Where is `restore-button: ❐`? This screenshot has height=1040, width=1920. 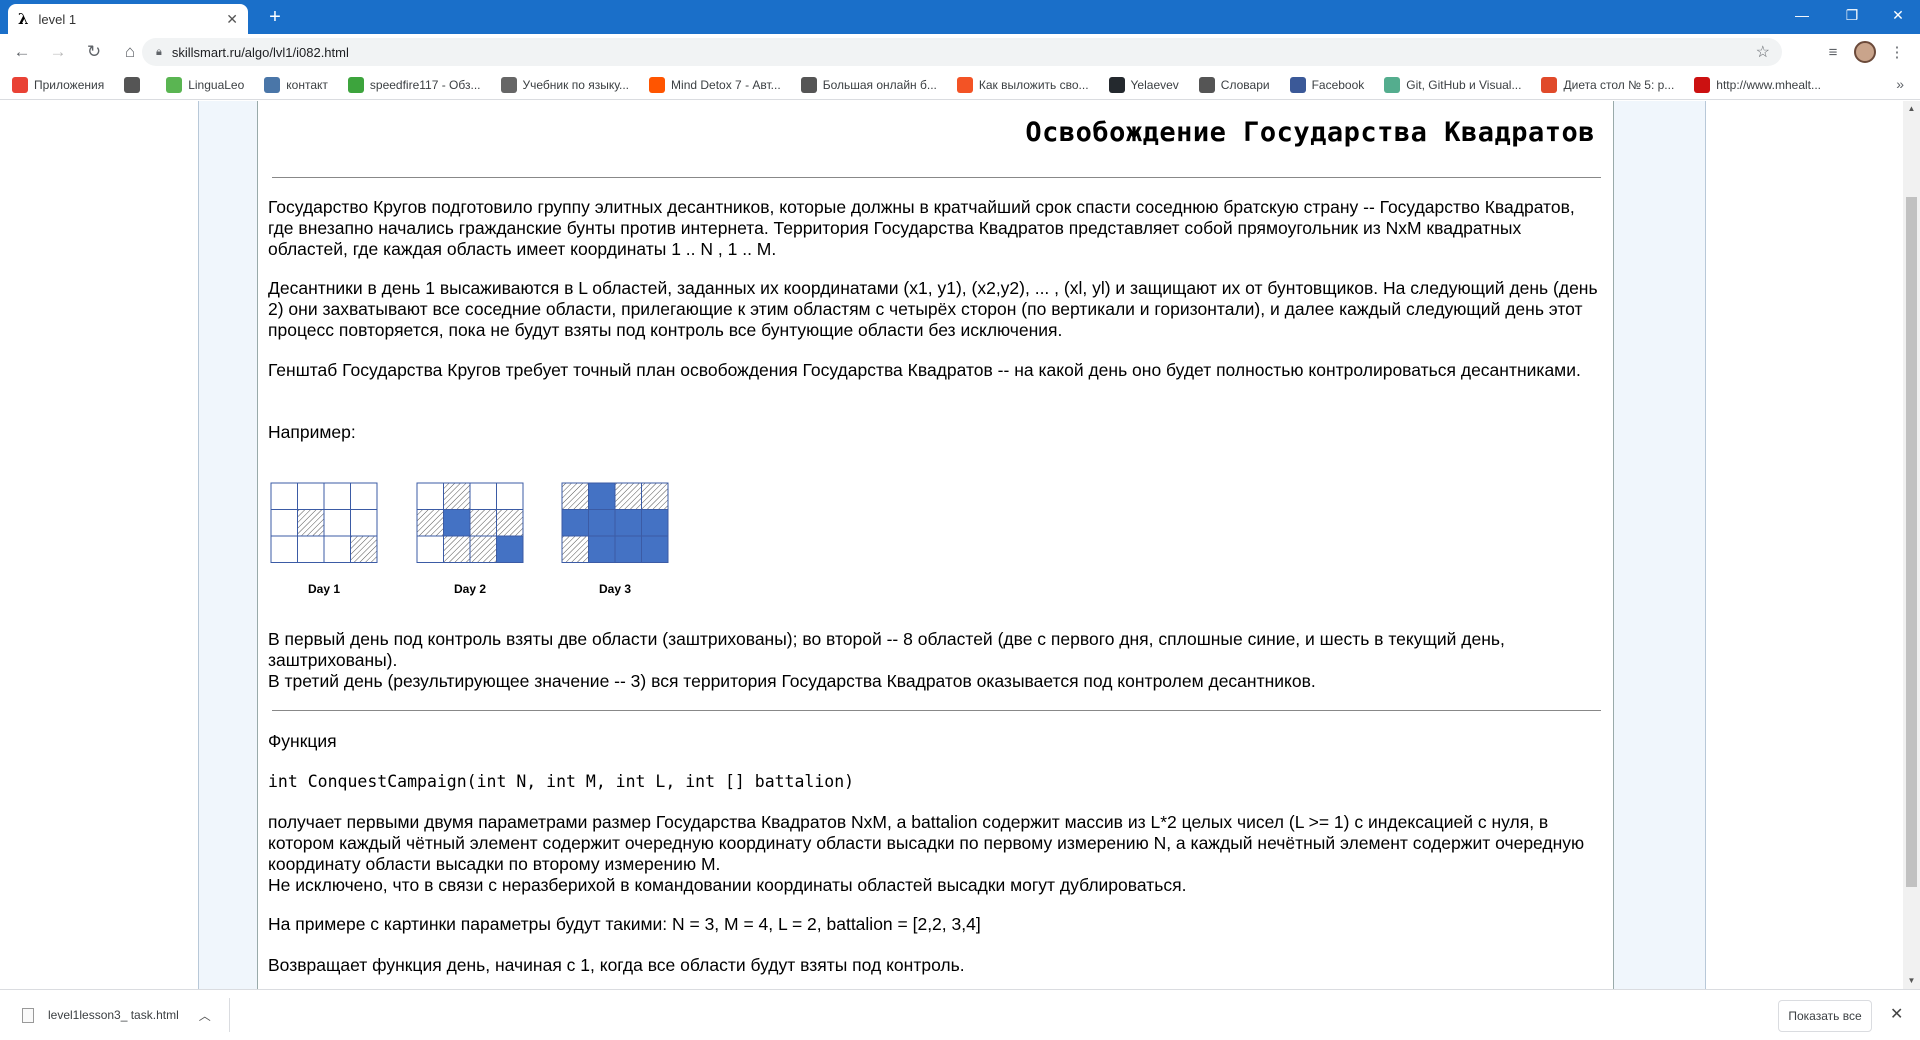 restore-button: ❐ is located at coordinates (1852, 15).